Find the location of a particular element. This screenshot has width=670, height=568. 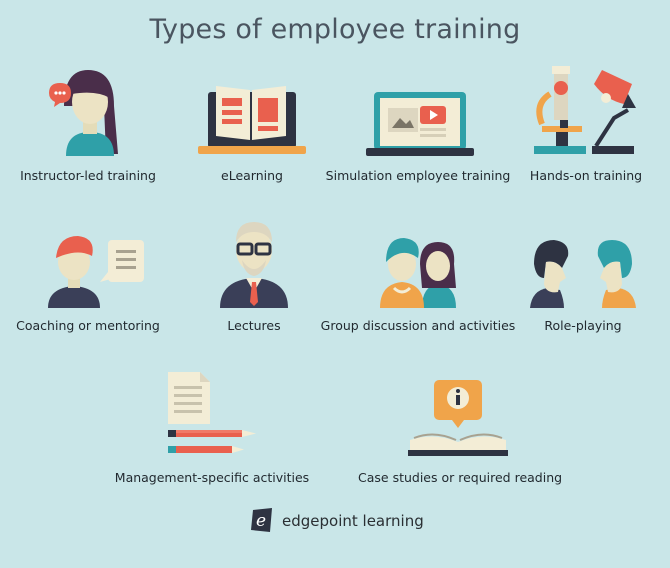

laptop-book-icon is located at coordinates (252, 120).